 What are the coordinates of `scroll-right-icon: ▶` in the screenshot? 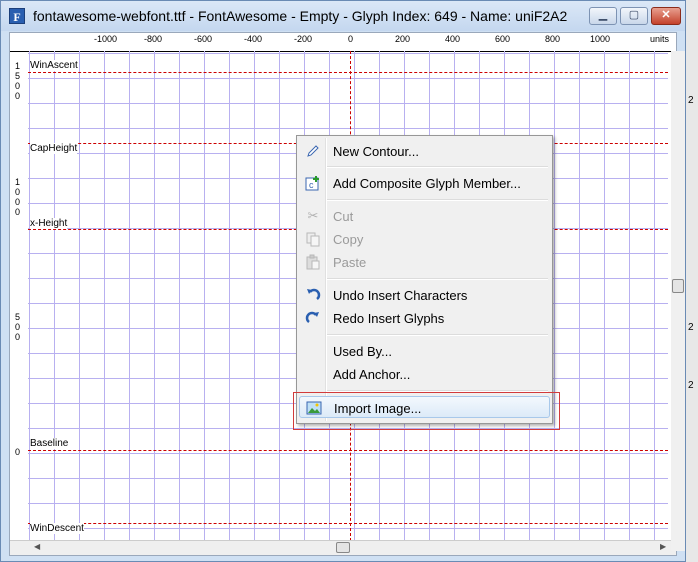 It's located at (663, 546).